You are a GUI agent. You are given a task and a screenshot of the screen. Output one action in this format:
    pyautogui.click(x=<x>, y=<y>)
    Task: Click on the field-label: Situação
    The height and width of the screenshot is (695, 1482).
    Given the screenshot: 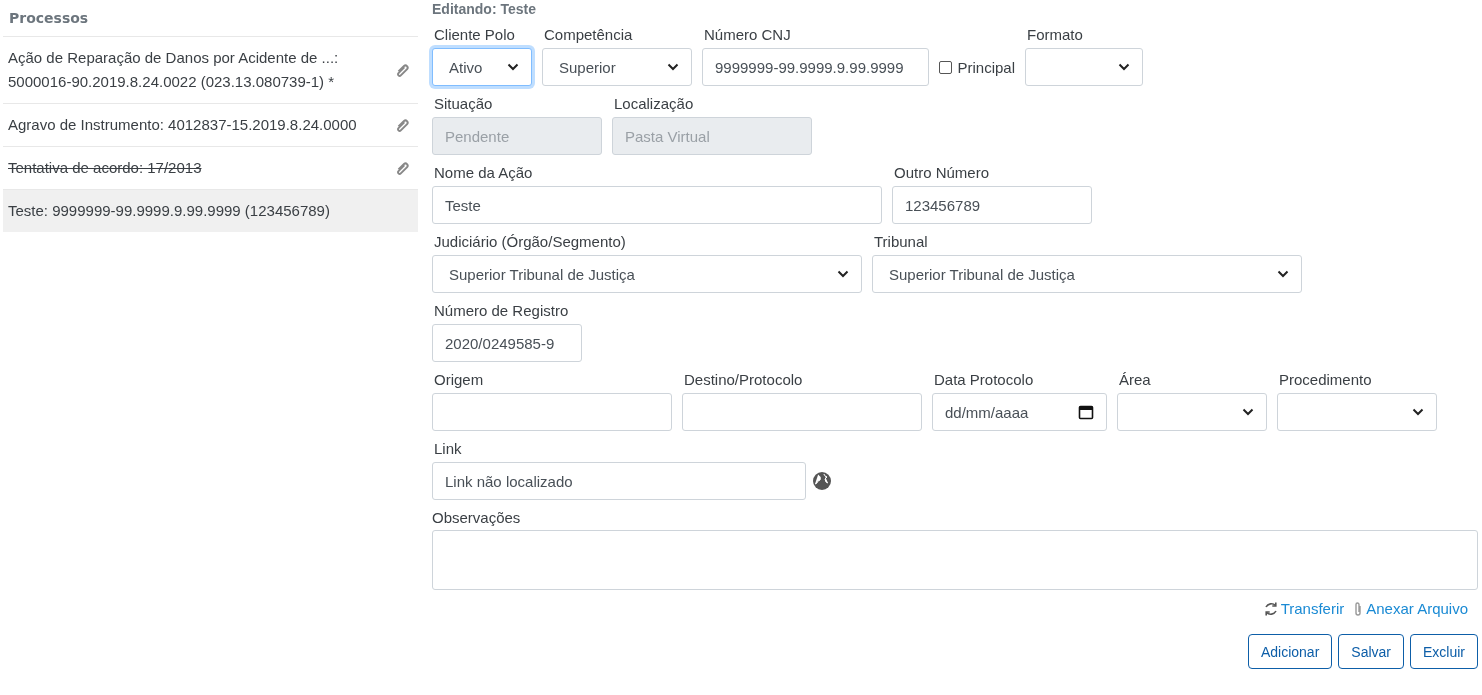 What is the action you would take?
    pyautogui.click(x=463, y=104)
    